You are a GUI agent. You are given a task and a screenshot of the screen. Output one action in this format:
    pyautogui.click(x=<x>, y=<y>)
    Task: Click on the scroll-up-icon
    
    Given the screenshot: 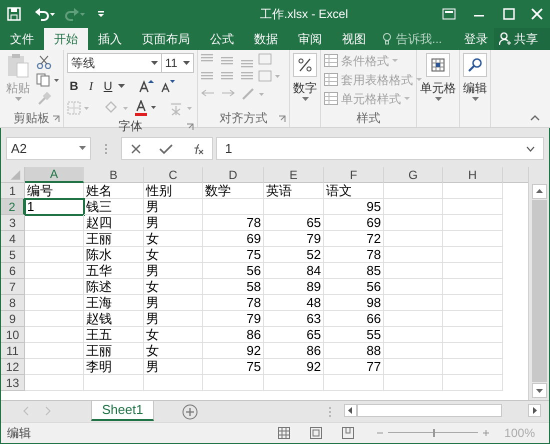 What is the action you would take?
    pyautogui.click(x=539, y=191)
    